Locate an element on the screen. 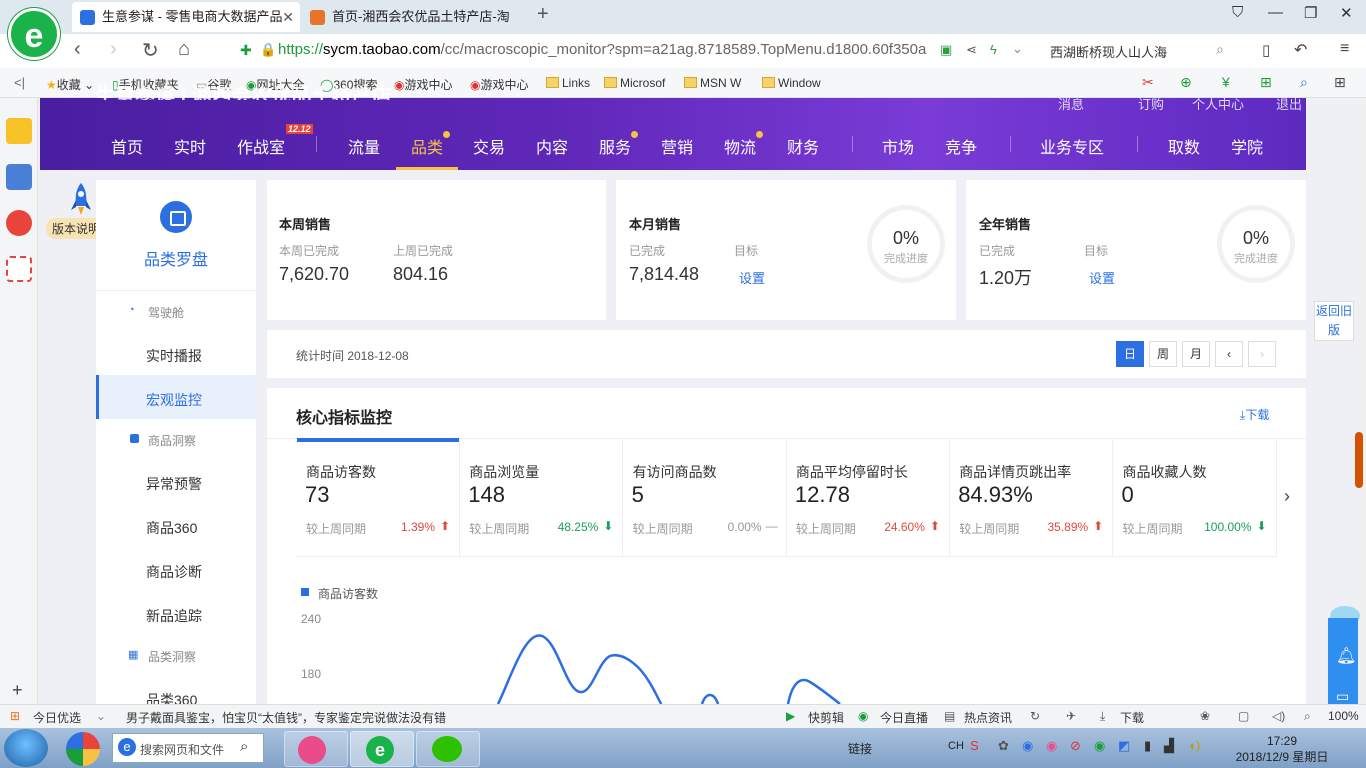  prev-date-button: ‹ is located at coordinates (1229, 354).